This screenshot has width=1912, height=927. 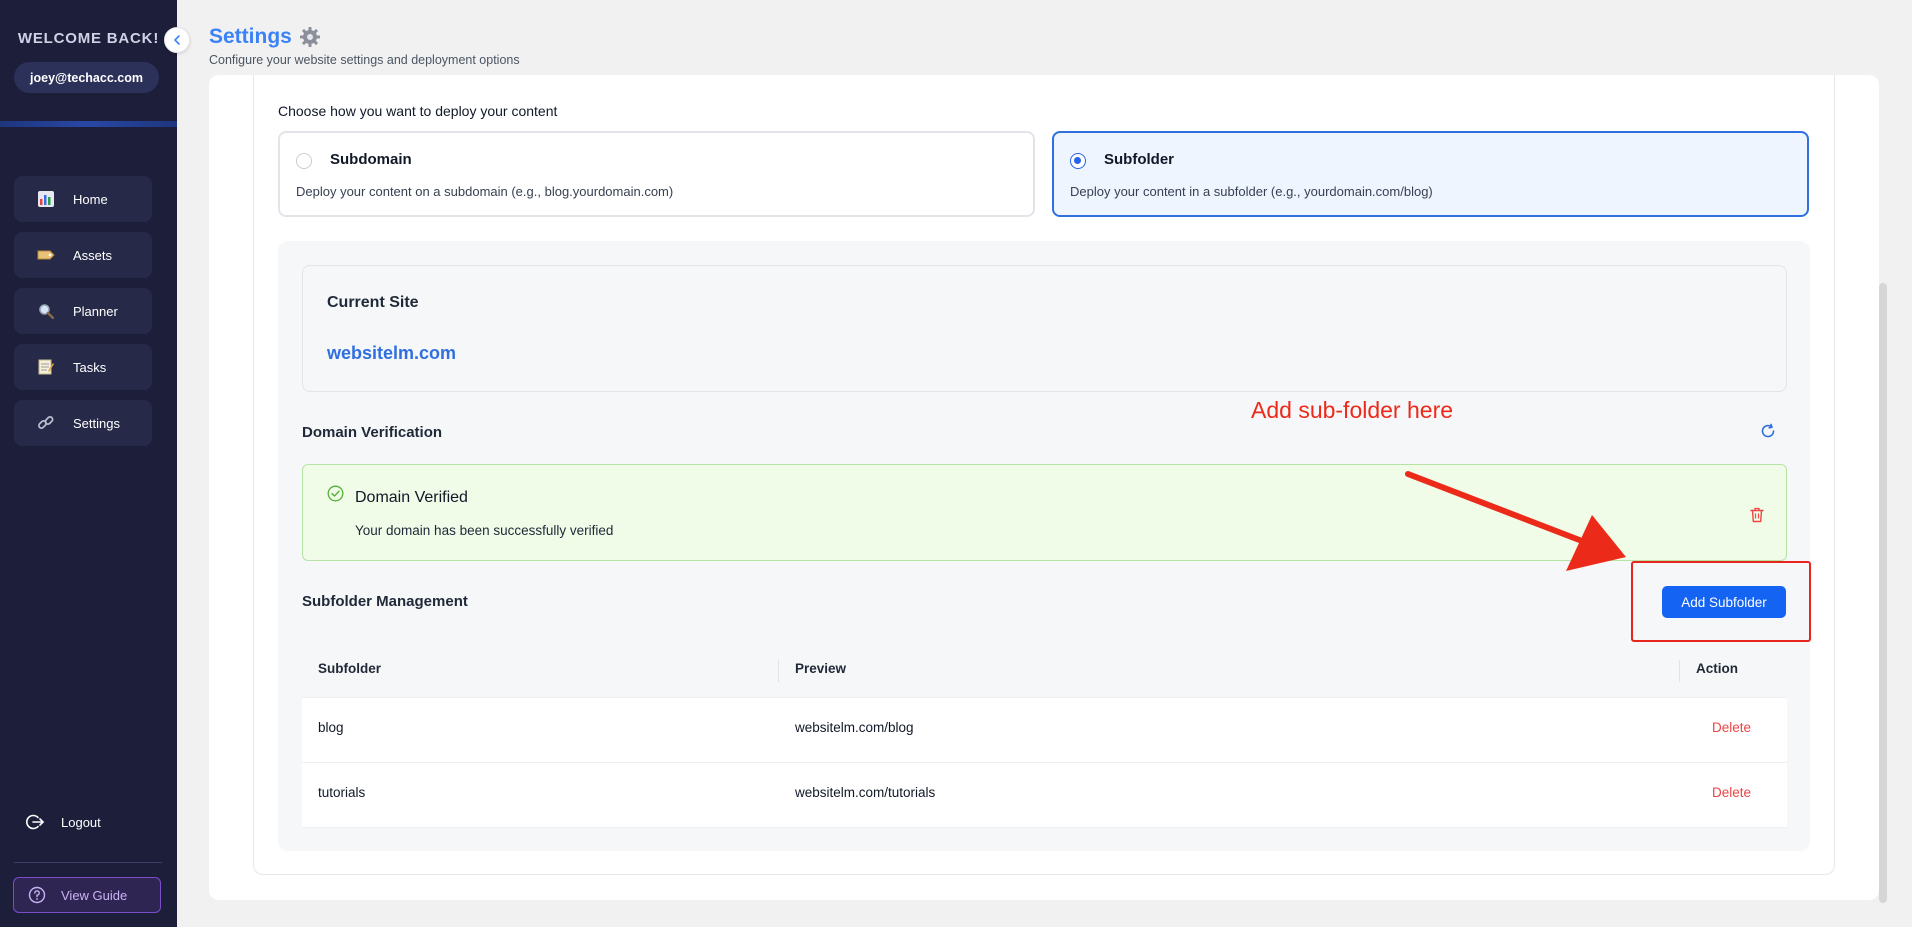 I want to click on view-guide-label: View Guide, so click(x=94, y=895).